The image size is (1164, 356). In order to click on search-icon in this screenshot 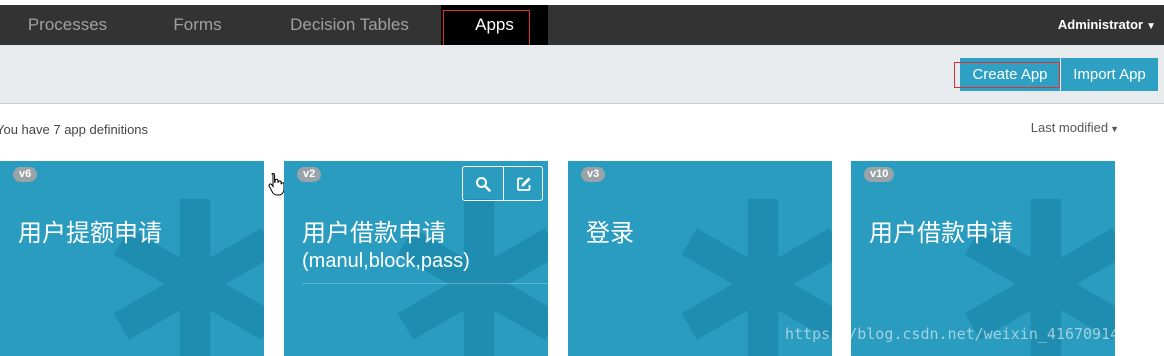, I will do `click(483, 184)`.